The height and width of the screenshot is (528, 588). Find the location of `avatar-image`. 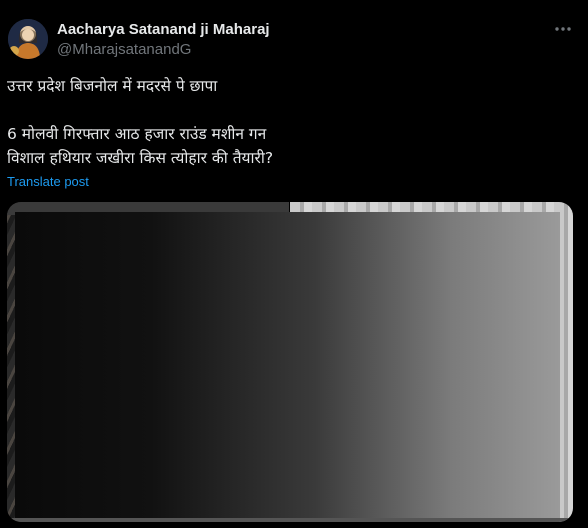

avatar-image is located at coordinates (28, 39).